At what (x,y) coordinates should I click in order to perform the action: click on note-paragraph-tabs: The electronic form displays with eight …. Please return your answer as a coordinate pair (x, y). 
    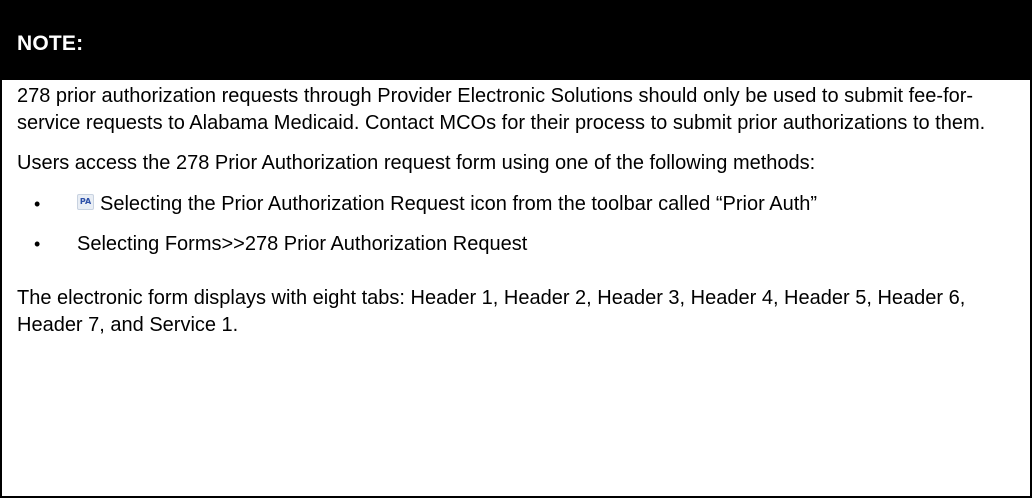
    Looking at the image, I should click on (491, 311).